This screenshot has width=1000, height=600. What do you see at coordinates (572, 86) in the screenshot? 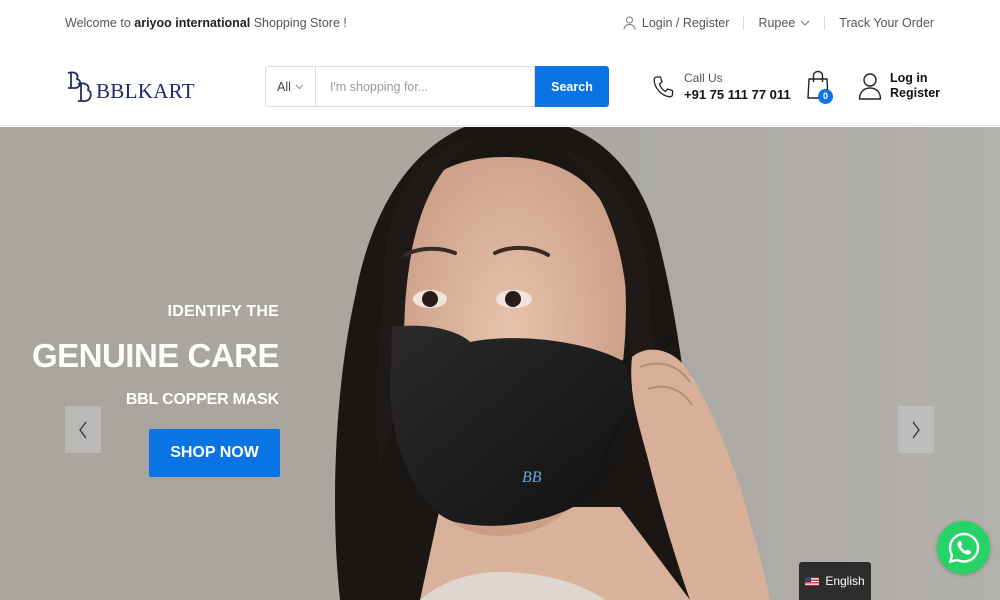
I see `search-button: Search` at bounding box center [572, 86].